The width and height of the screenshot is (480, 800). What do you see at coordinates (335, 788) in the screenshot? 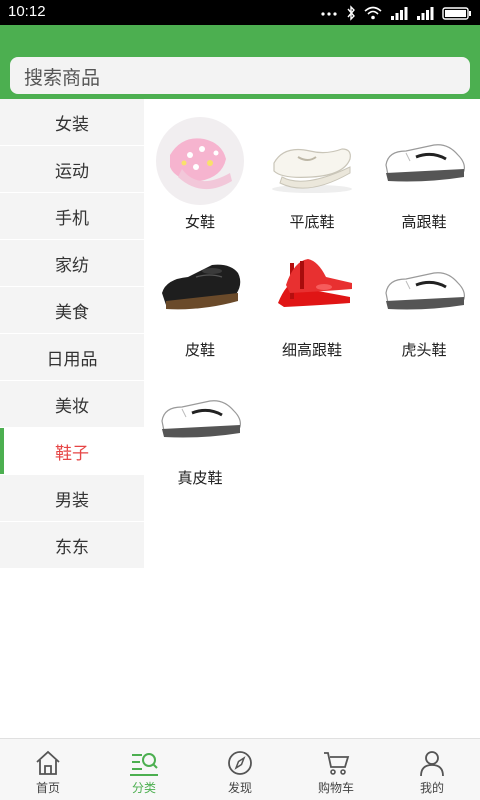
I see `tab-label: 购物车` at bounding box center [335, 788].